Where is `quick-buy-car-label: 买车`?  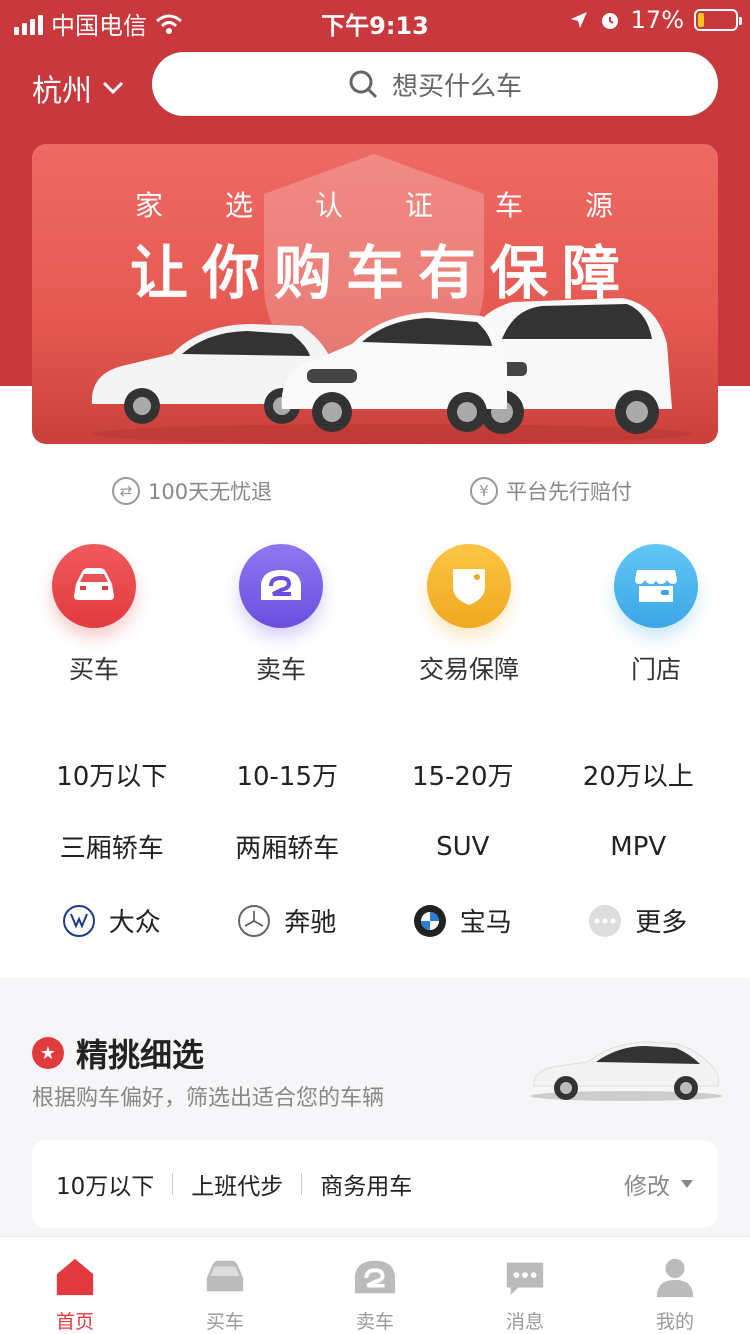 quick-buy-car-label: 买车 is located at coordinates (93, 669).